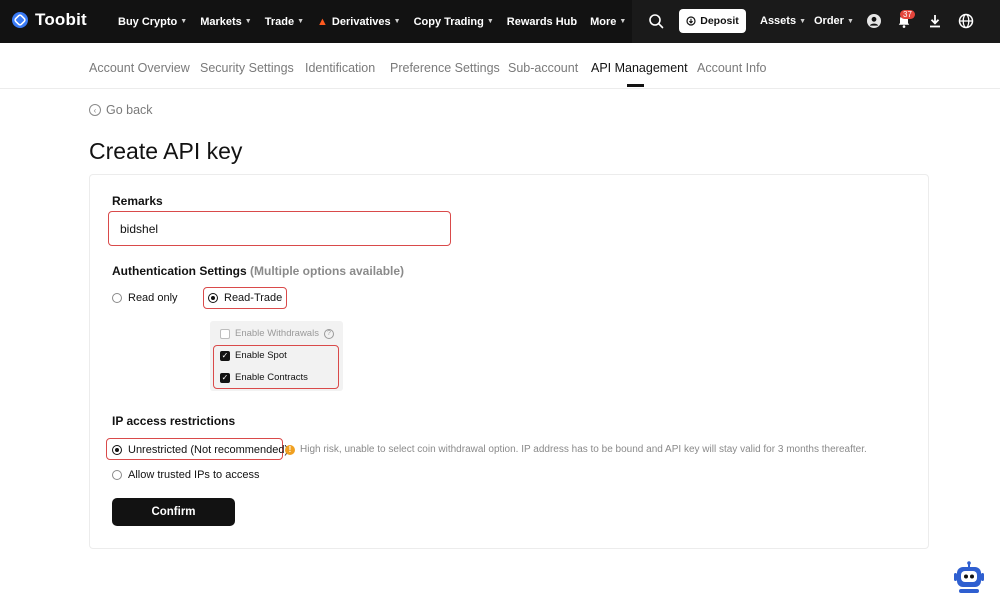 The height and width of the screenshot is (601, 1000). Describe the element at coordinates (20, 20) in the screenshot. I see `toobit-logo-icon` at that location.